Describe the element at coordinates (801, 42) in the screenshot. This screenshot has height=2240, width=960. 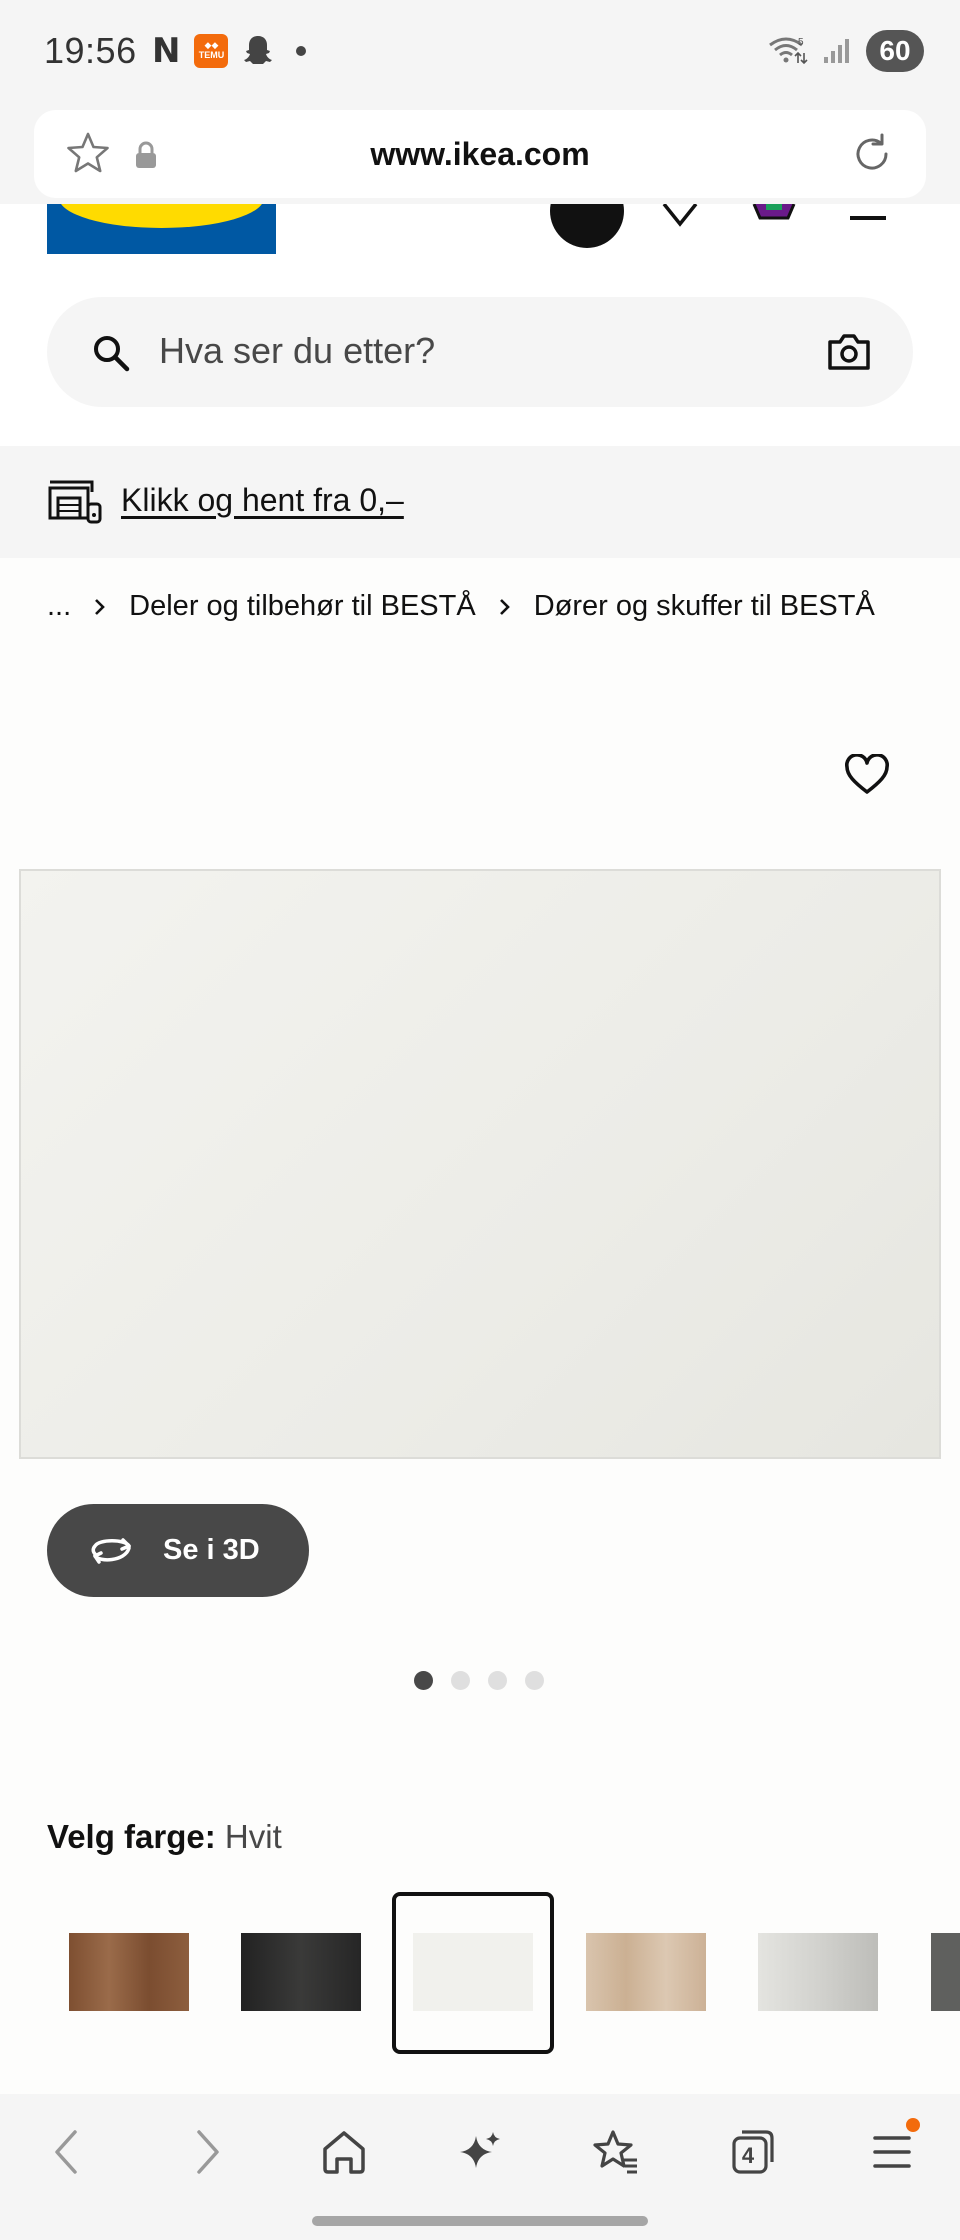
I see `svg-text: 5` at that location.